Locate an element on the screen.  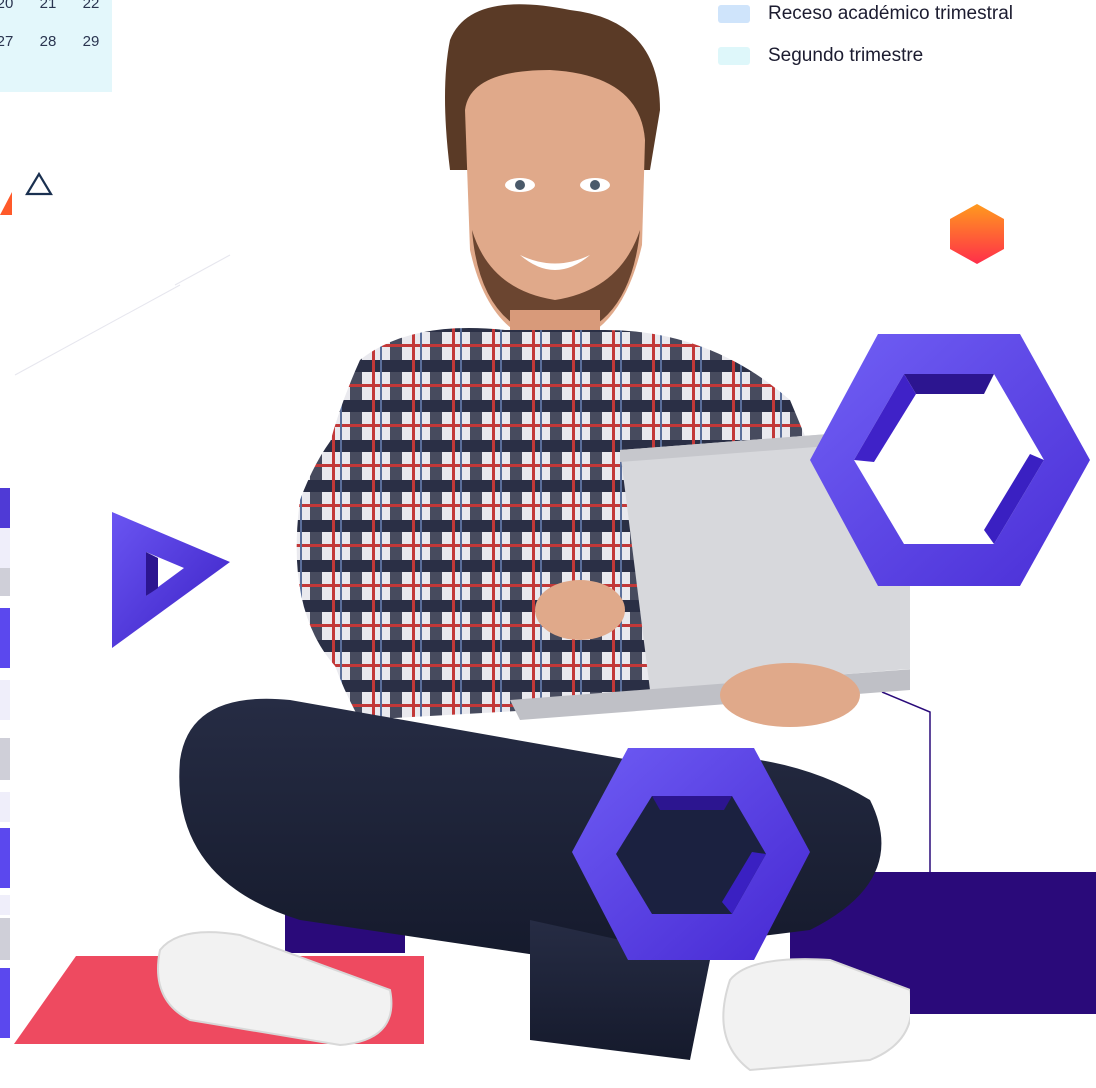
calendar-day: 29 is located at coordinates (91, 41).